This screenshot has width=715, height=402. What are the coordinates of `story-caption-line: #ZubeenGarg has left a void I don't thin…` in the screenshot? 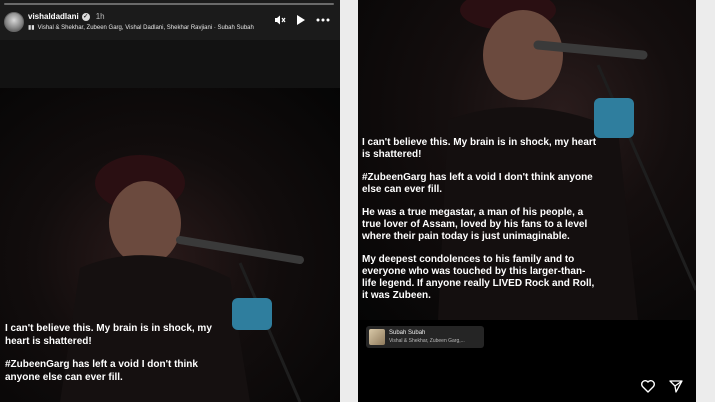 It's located at (101, 371).